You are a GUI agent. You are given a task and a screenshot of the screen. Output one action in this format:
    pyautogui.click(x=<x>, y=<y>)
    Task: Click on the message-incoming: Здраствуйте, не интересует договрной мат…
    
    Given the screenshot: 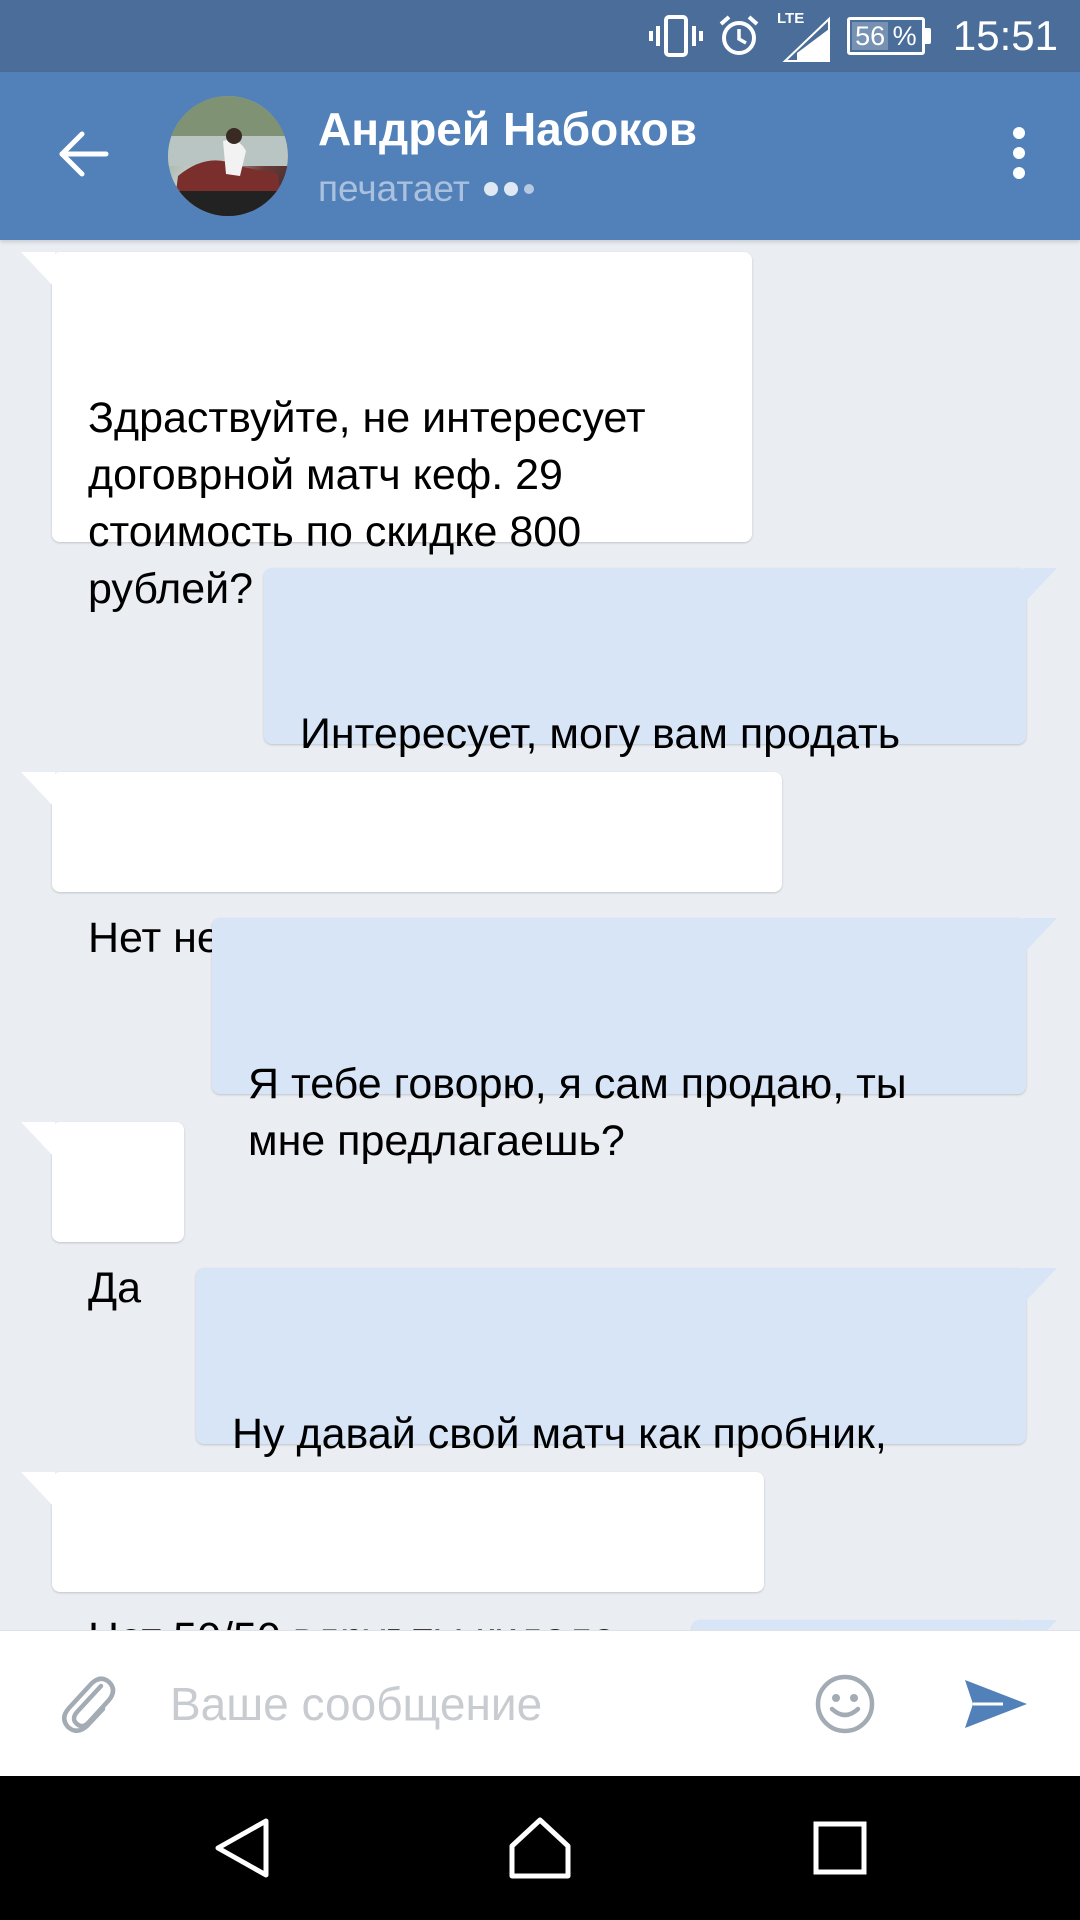 What is the action you would take?
    pyautogui.click(x=386, y=432)
    